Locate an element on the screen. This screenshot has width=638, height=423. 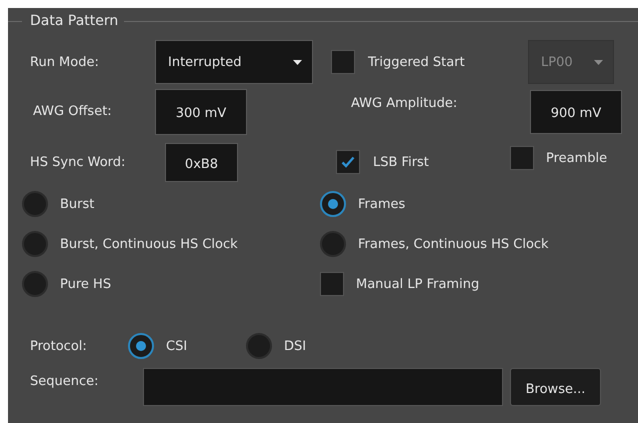
label: LSB First is located at coordinates (401, 162).